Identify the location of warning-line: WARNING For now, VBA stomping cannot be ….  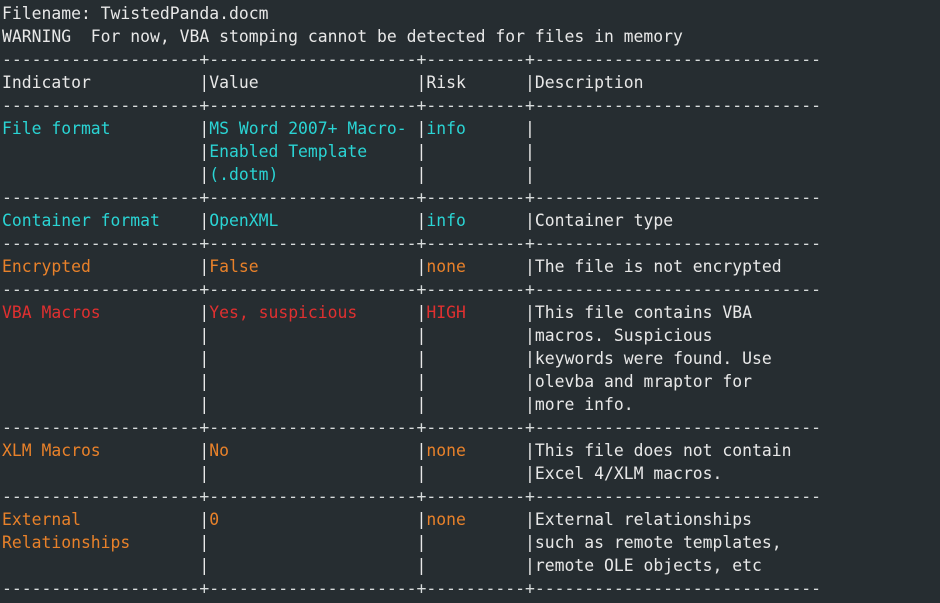
(471, 36).